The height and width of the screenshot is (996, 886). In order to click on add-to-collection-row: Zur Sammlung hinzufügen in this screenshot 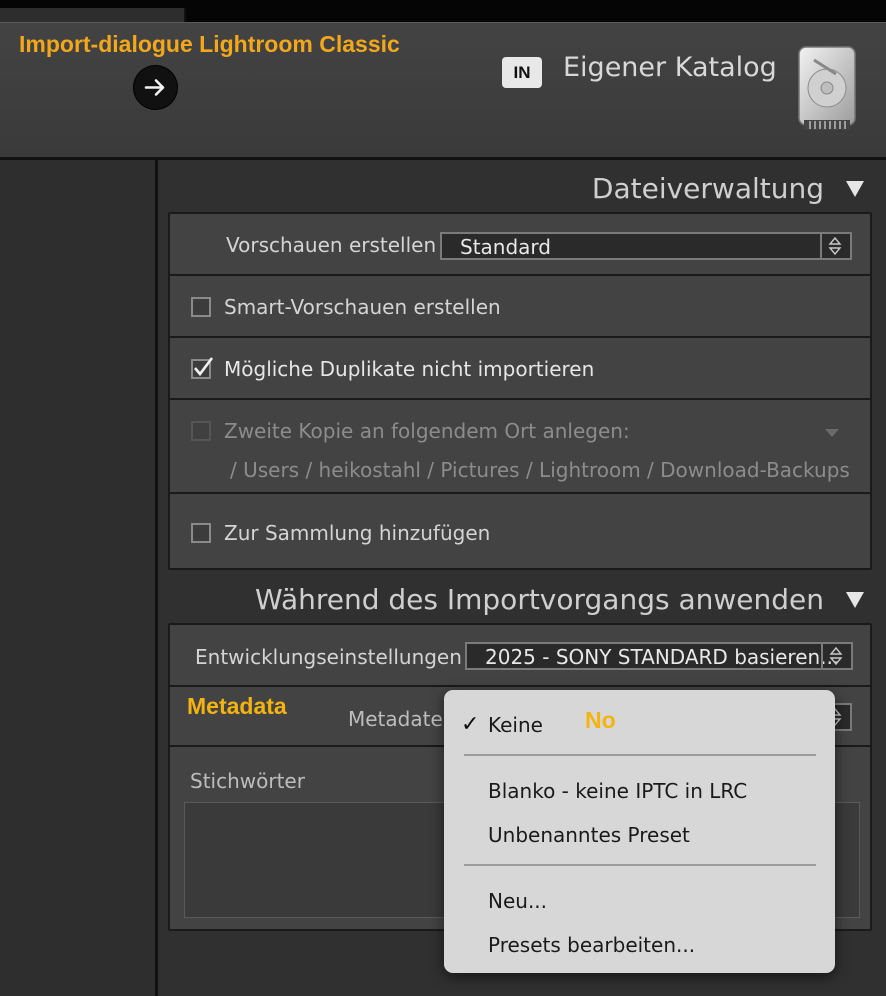, I will do `click(520, 531)`.